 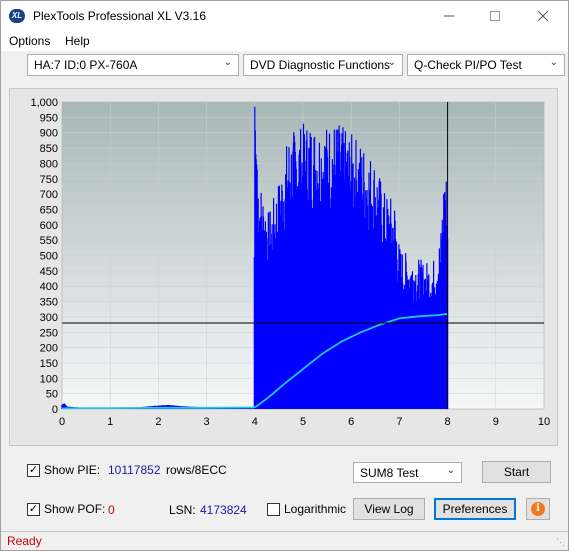 What do you see at coordinates (475, 509) in the screenshot?
I see `preferences-button: Preferences` at bounding box center [475, 509].